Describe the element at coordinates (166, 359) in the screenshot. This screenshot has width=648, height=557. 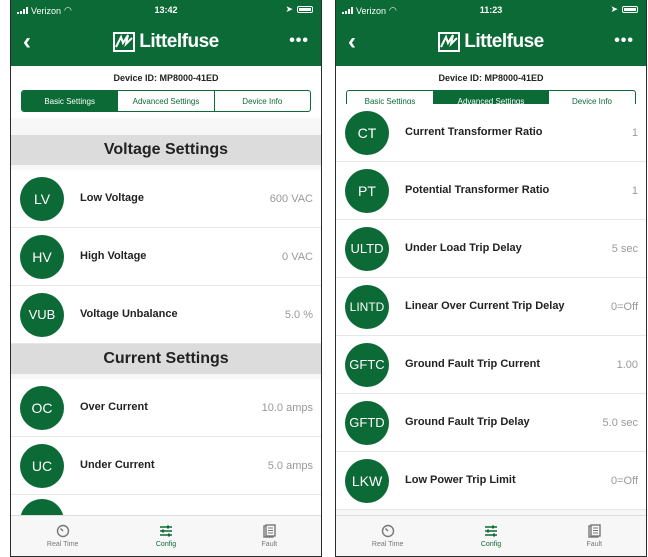
I see `current-settings-header: Current Settings` at that location.